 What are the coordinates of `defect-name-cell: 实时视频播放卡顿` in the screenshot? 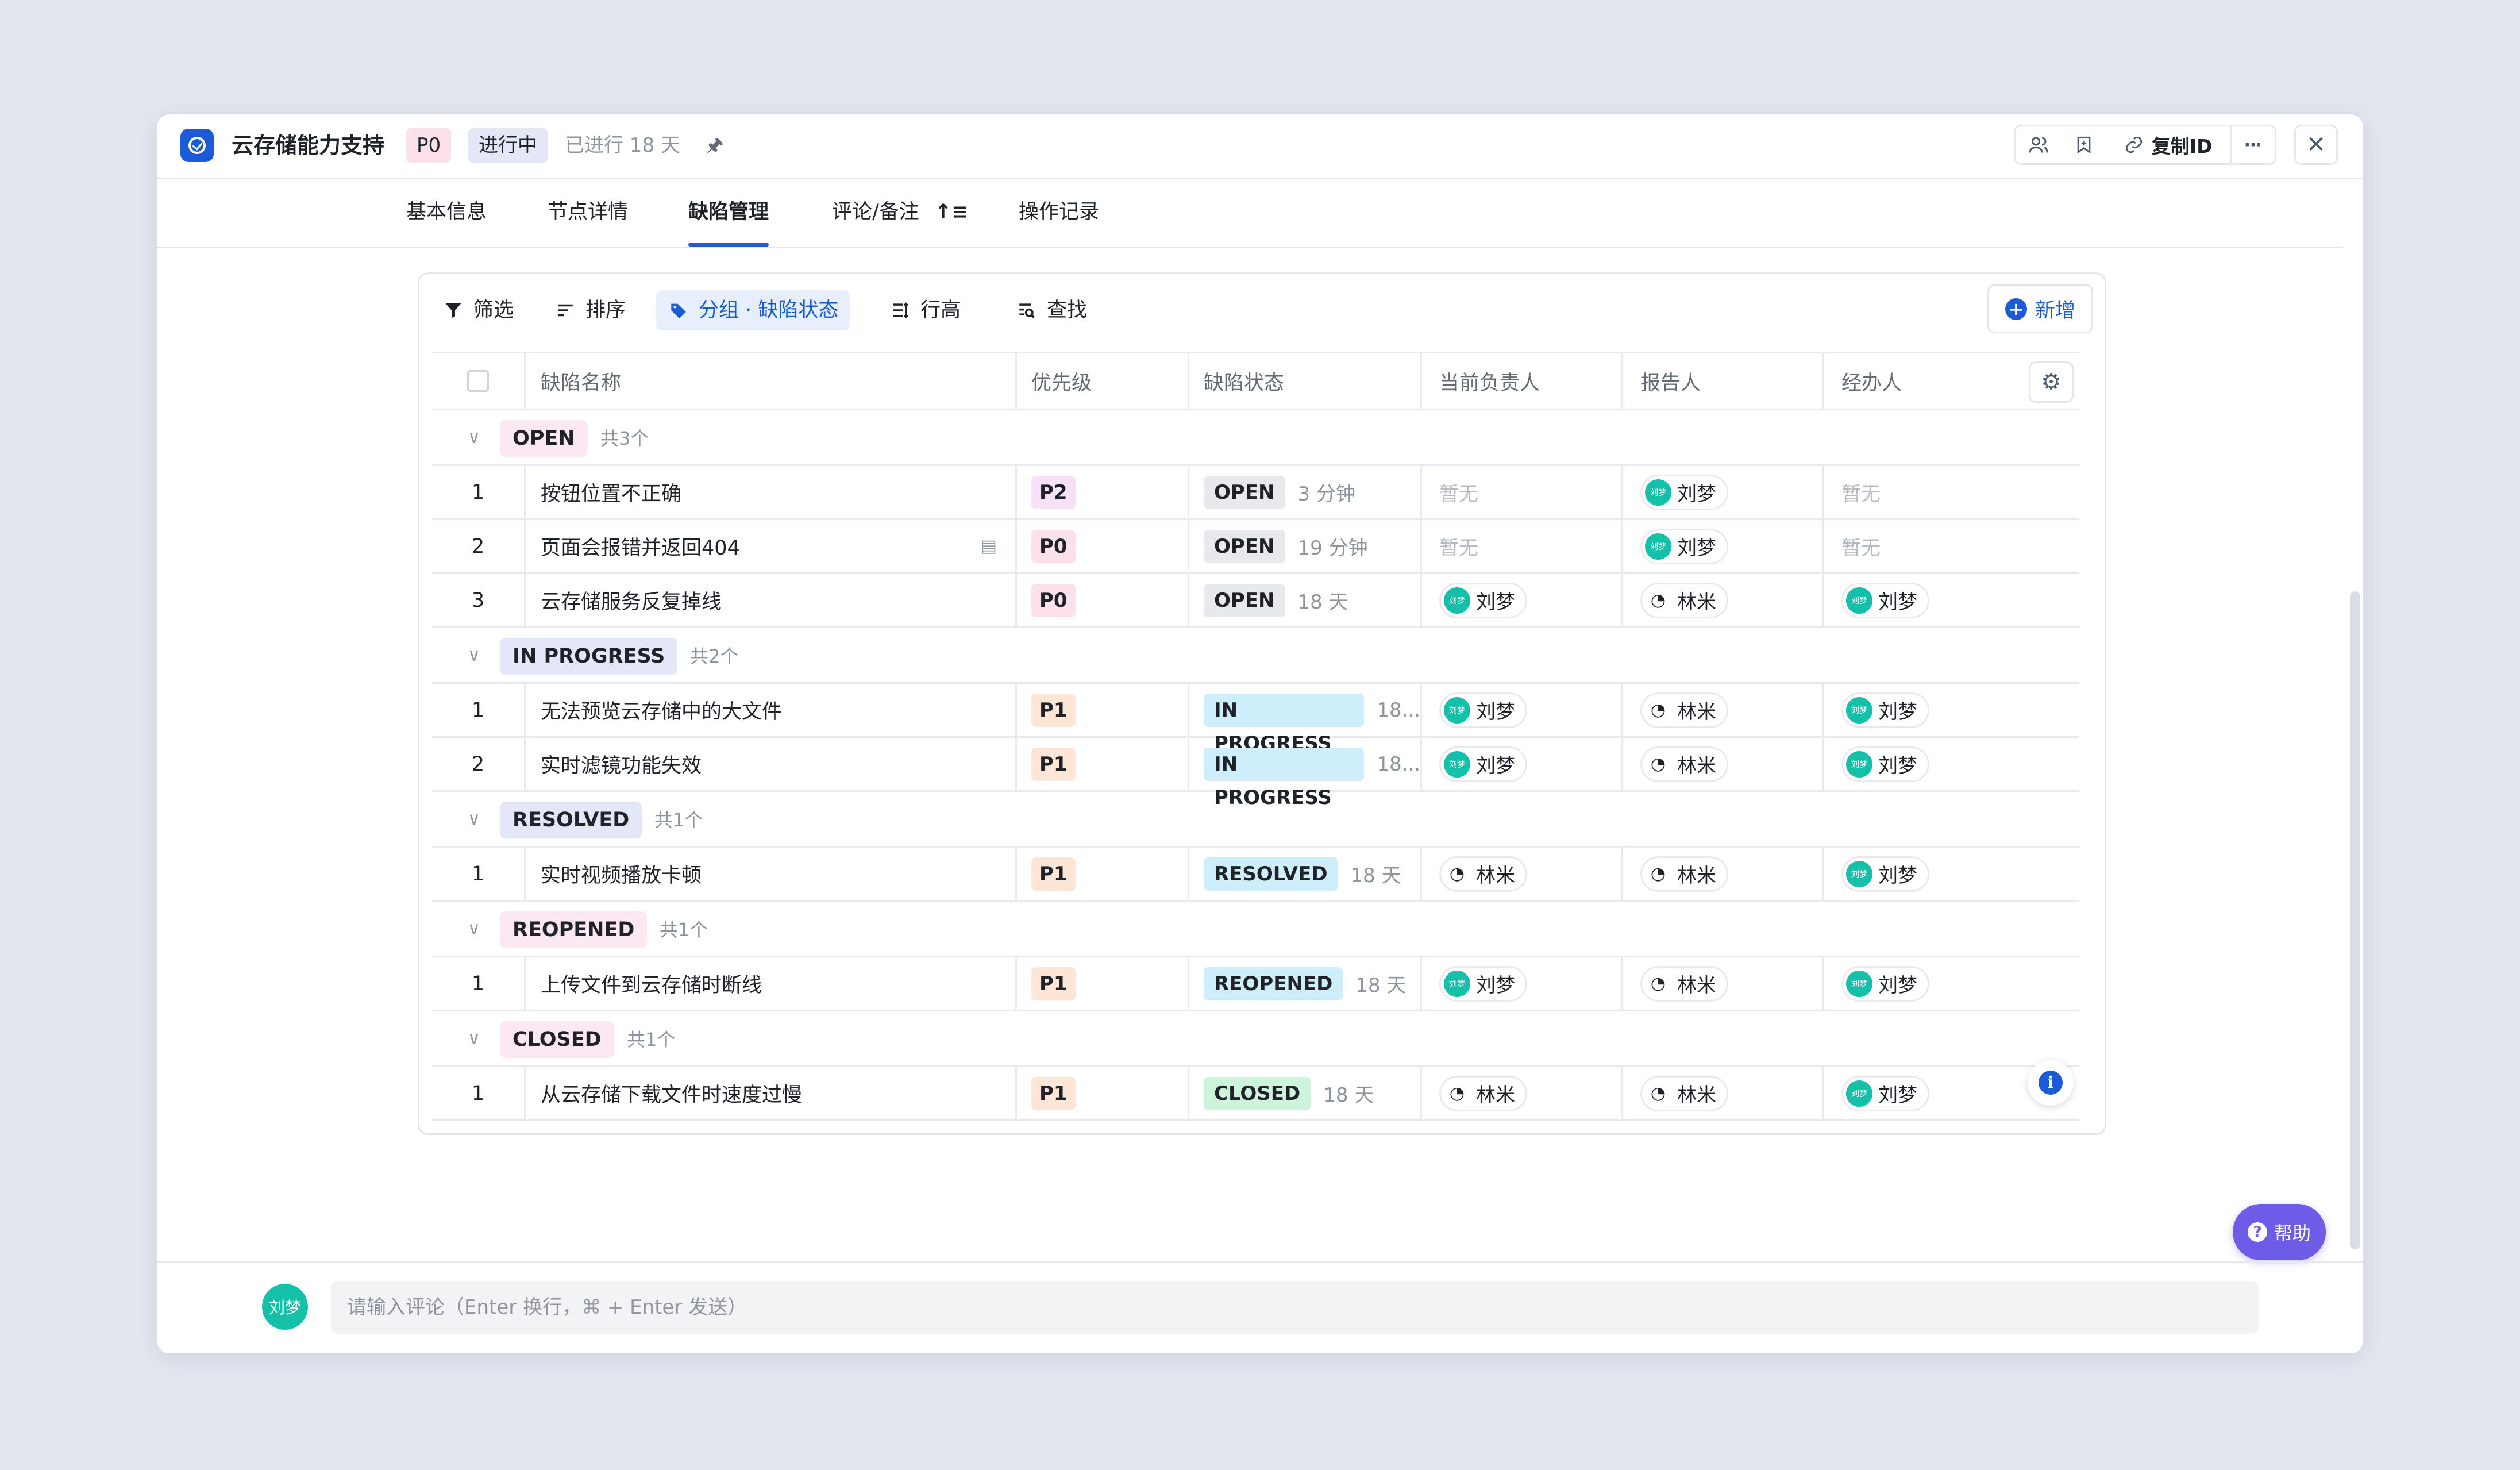 It's located at (770, 874).